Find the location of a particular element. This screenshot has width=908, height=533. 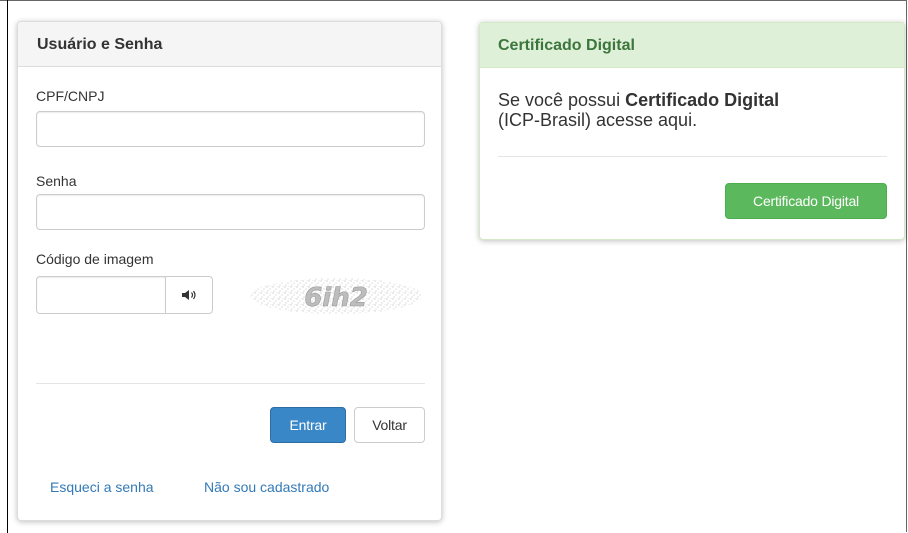

cpf-label: CPF/CNPJ is located at coordinates (70, 96).